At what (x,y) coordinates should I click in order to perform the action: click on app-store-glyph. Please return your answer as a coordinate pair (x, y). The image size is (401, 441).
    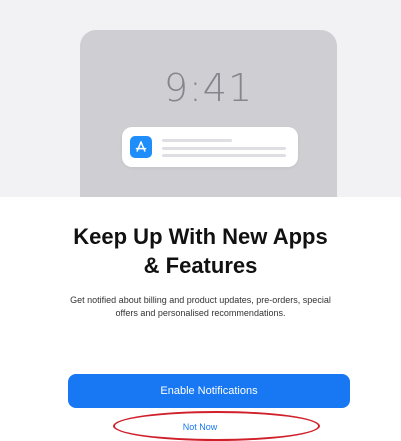
    Looking at the image, I should click on (141, 146).